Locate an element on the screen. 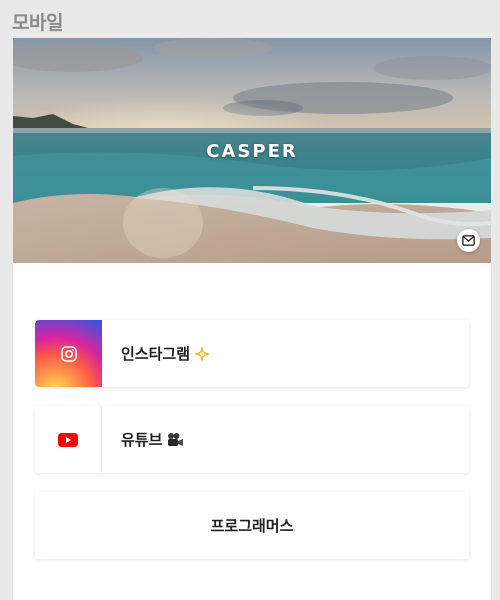  profile-name: CASPER is located at coordinates (252, 151).